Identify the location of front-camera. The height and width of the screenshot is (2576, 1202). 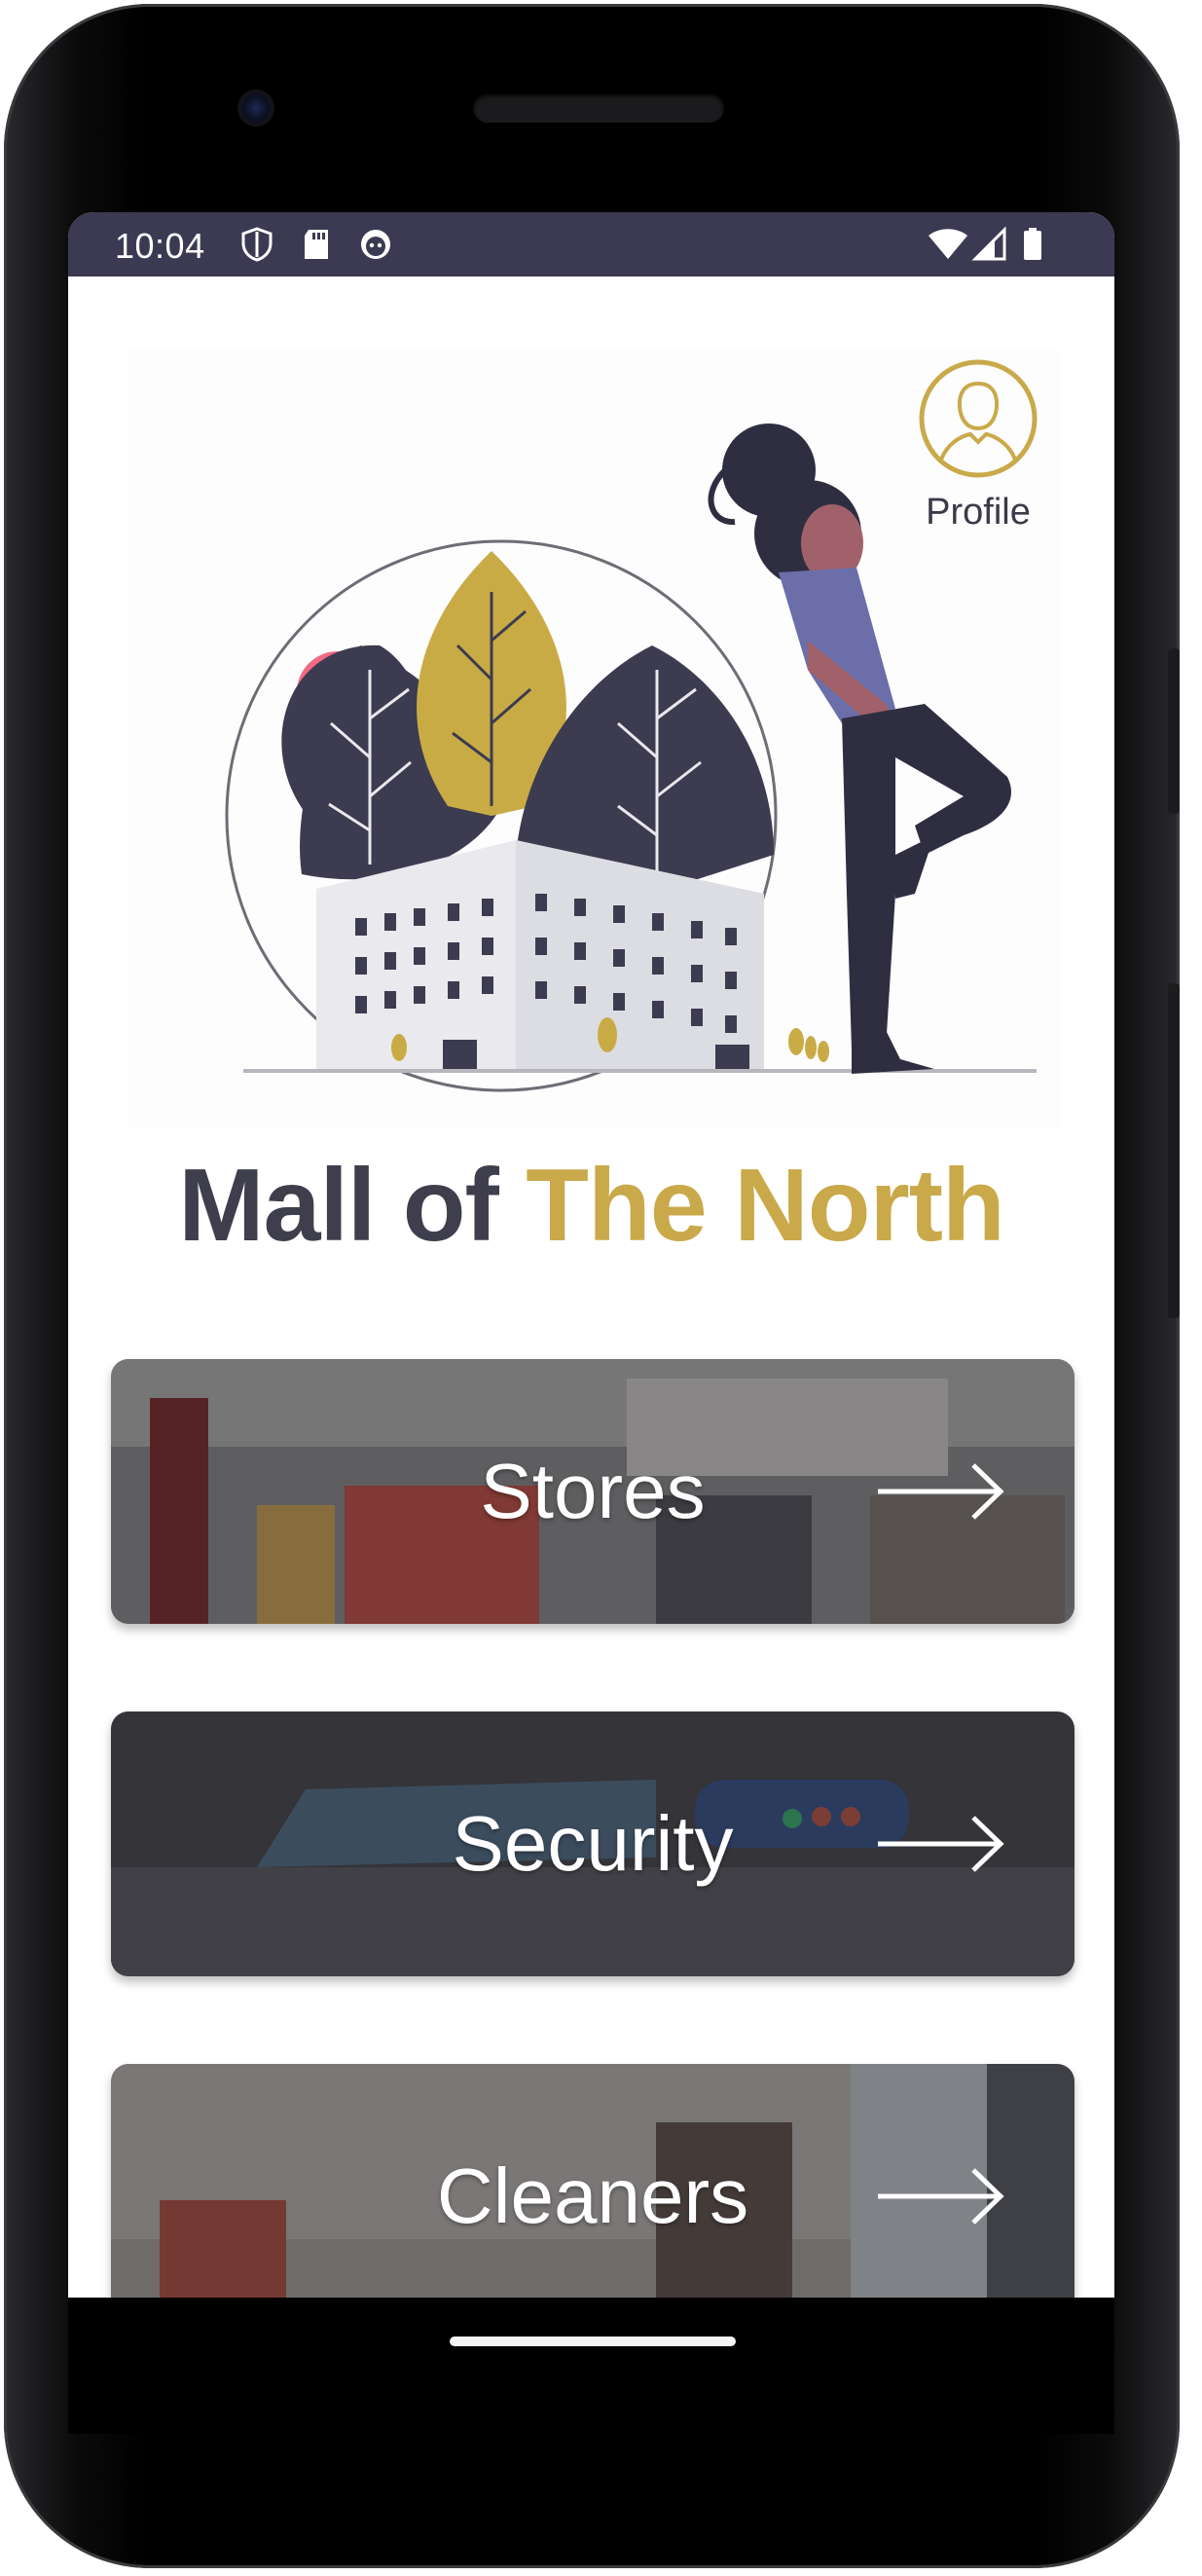
(255, 108).